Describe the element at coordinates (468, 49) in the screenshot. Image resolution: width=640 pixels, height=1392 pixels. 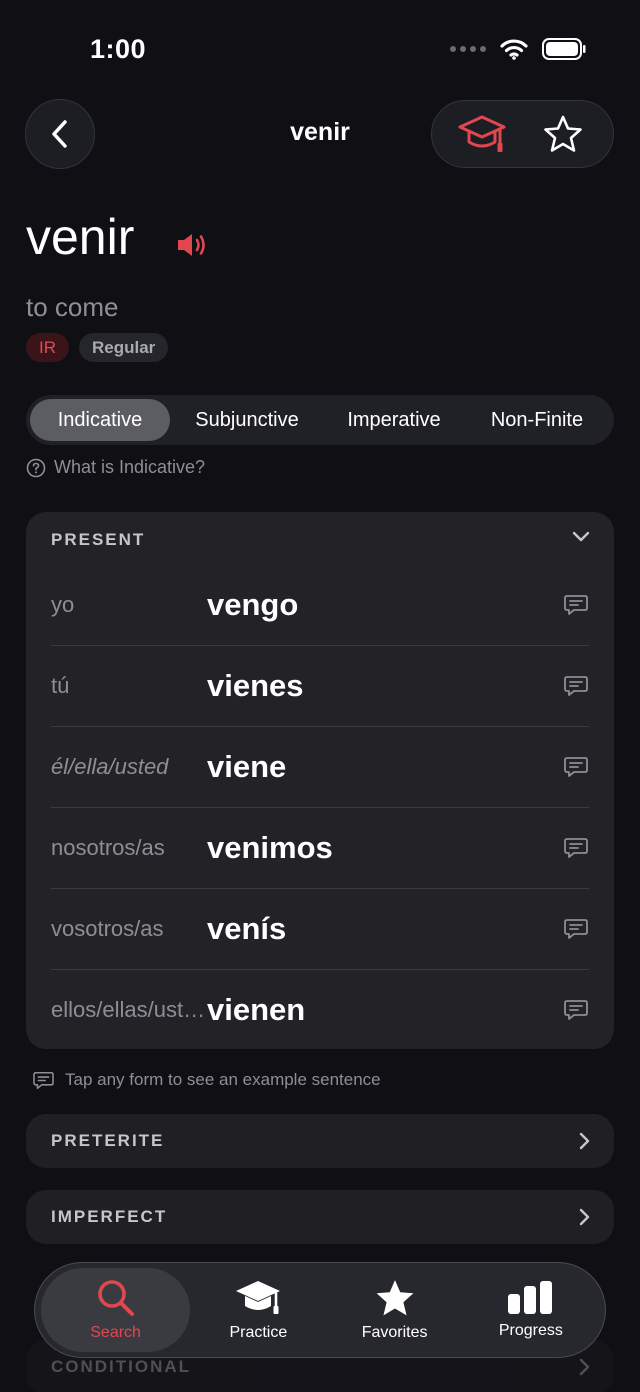
I see `signal-dots-icon` at that location.